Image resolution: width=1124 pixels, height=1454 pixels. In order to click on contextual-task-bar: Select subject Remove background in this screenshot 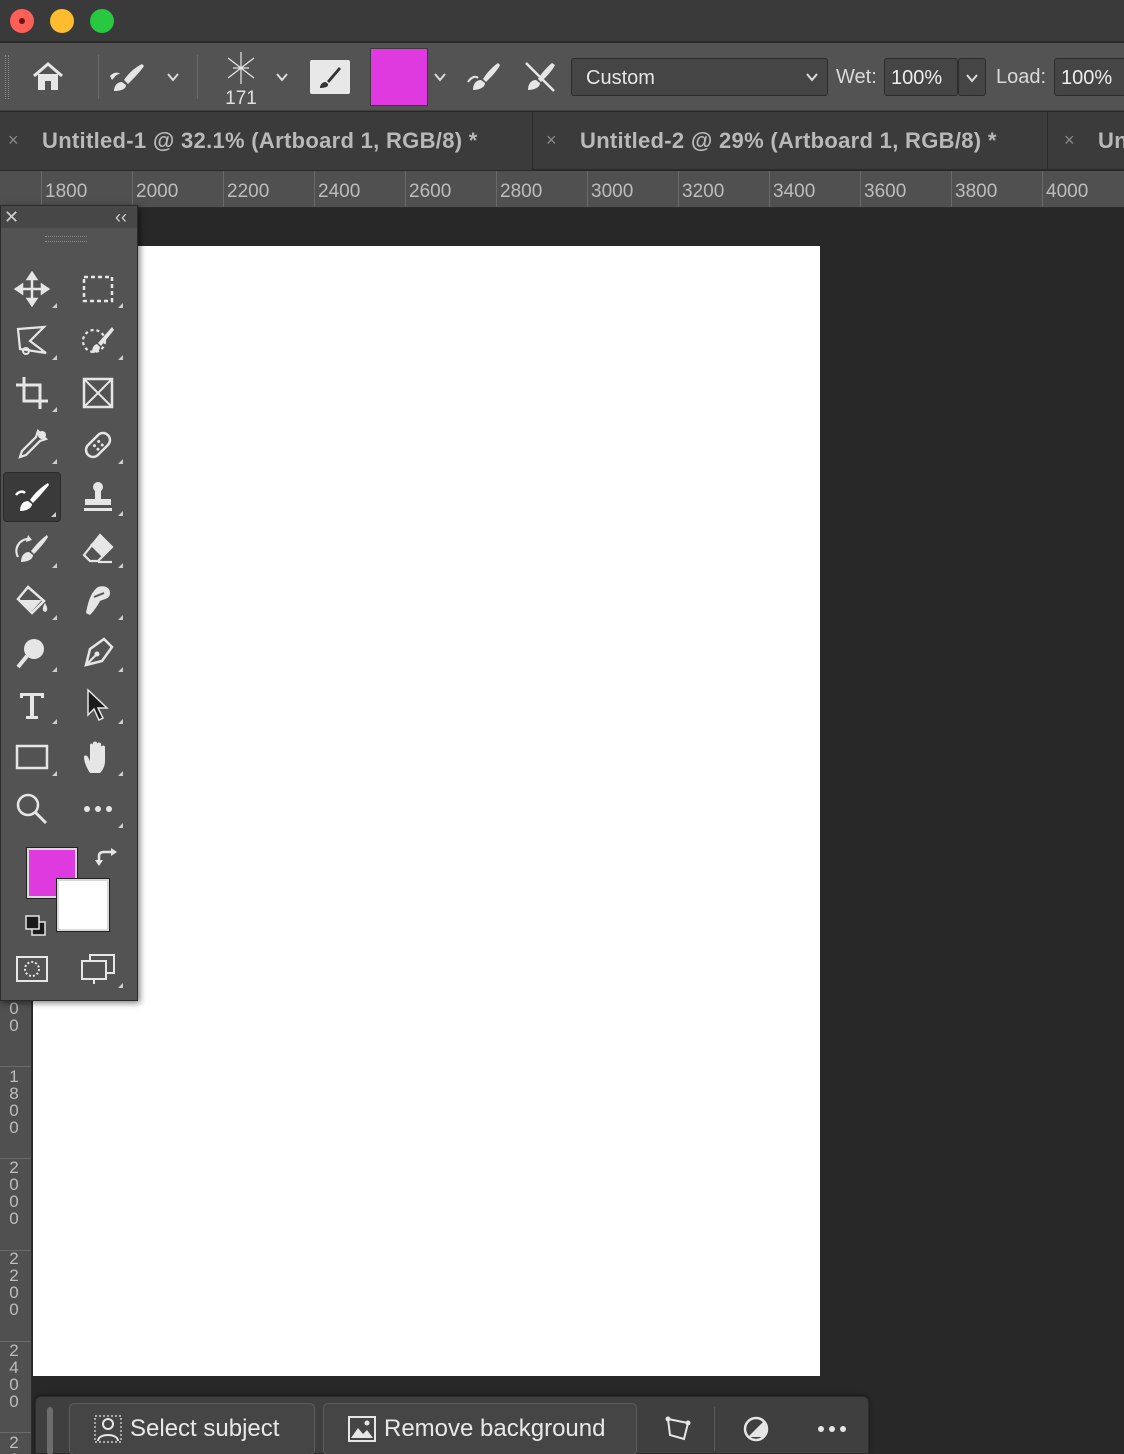, I will do `click(452, 1425)`.